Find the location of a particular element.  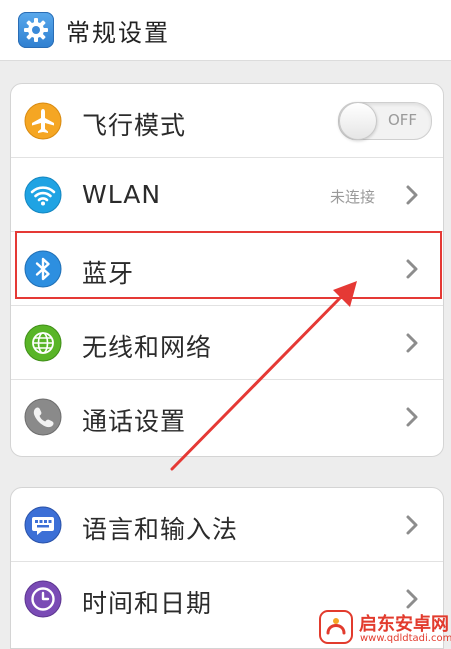

settings-row-wireless-networks: 无线和网络 is located at coordinates (227, 343).